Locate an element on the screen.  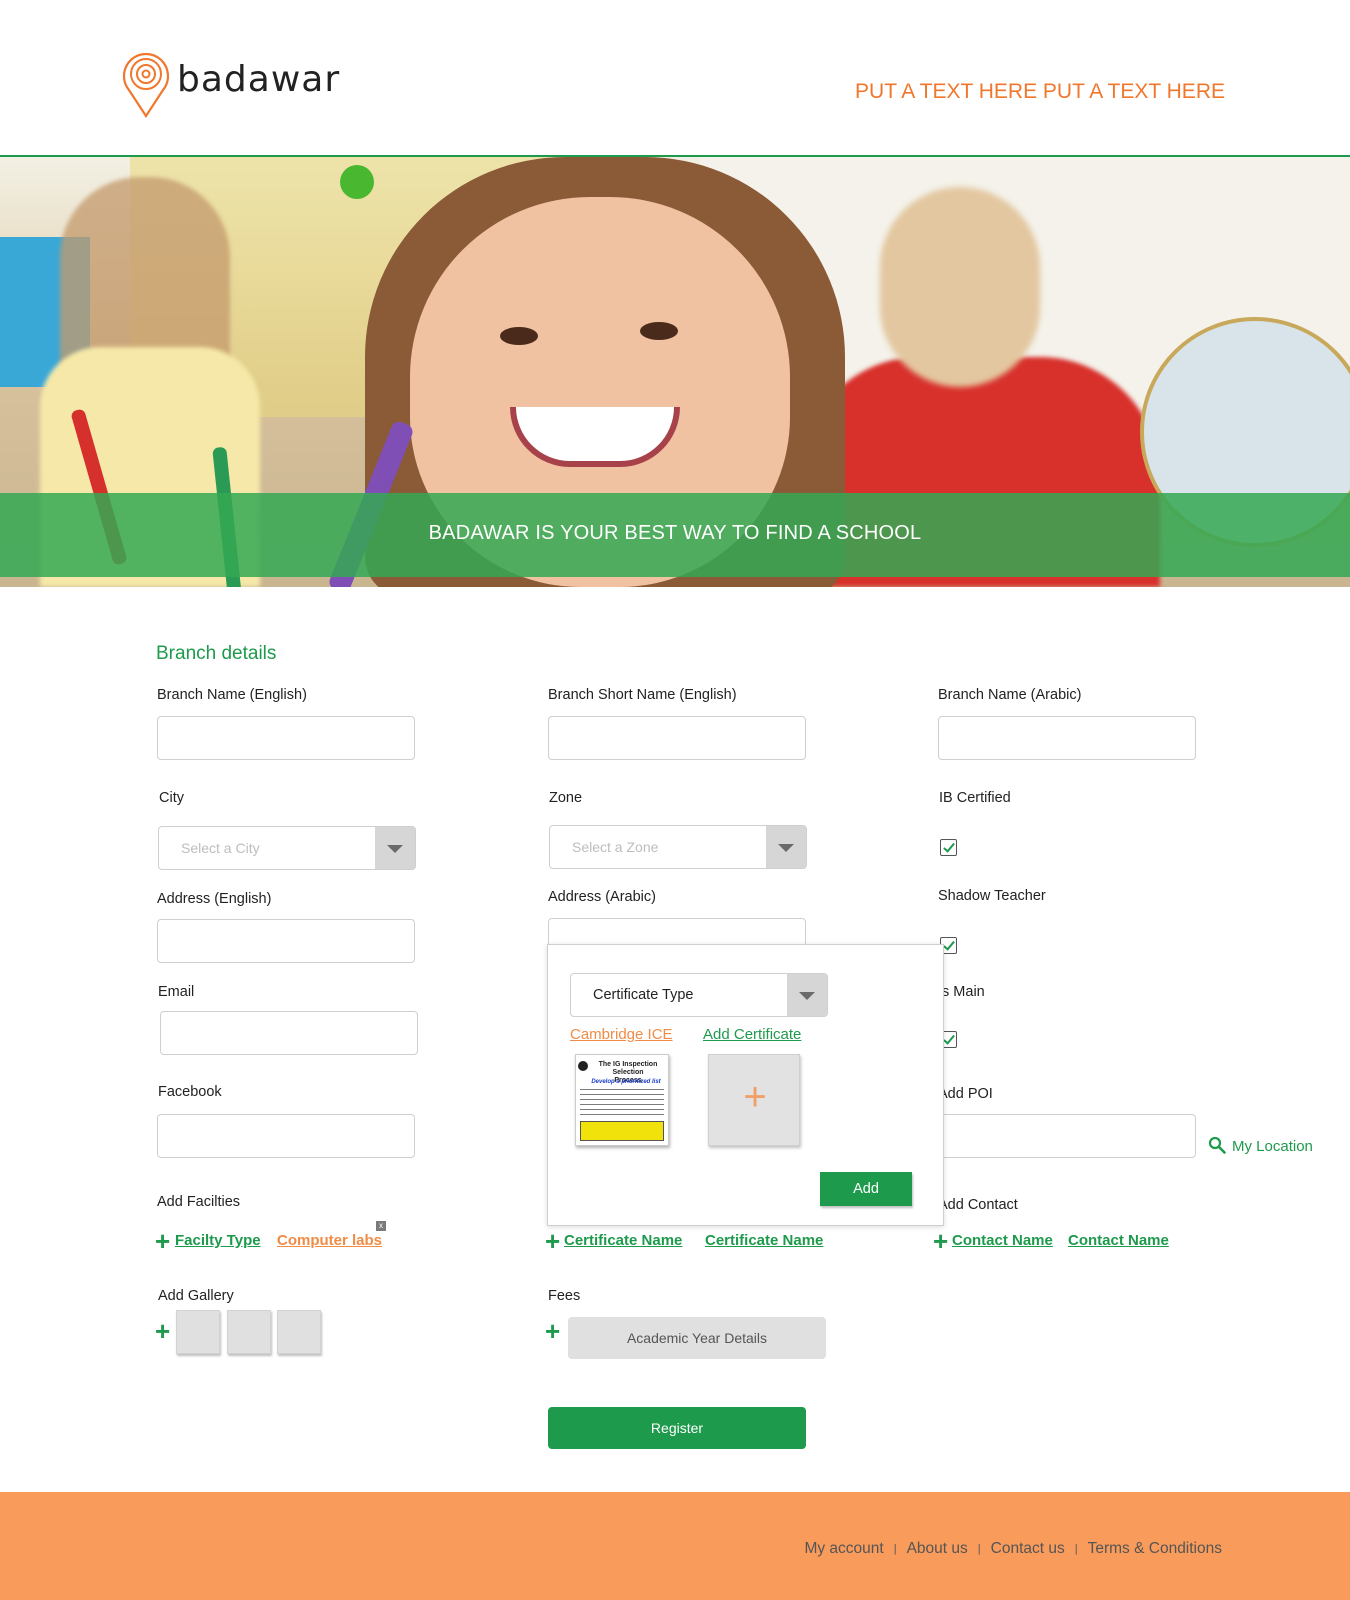
ib-certified-label: IB Certified is located at coordinates (975, 798).